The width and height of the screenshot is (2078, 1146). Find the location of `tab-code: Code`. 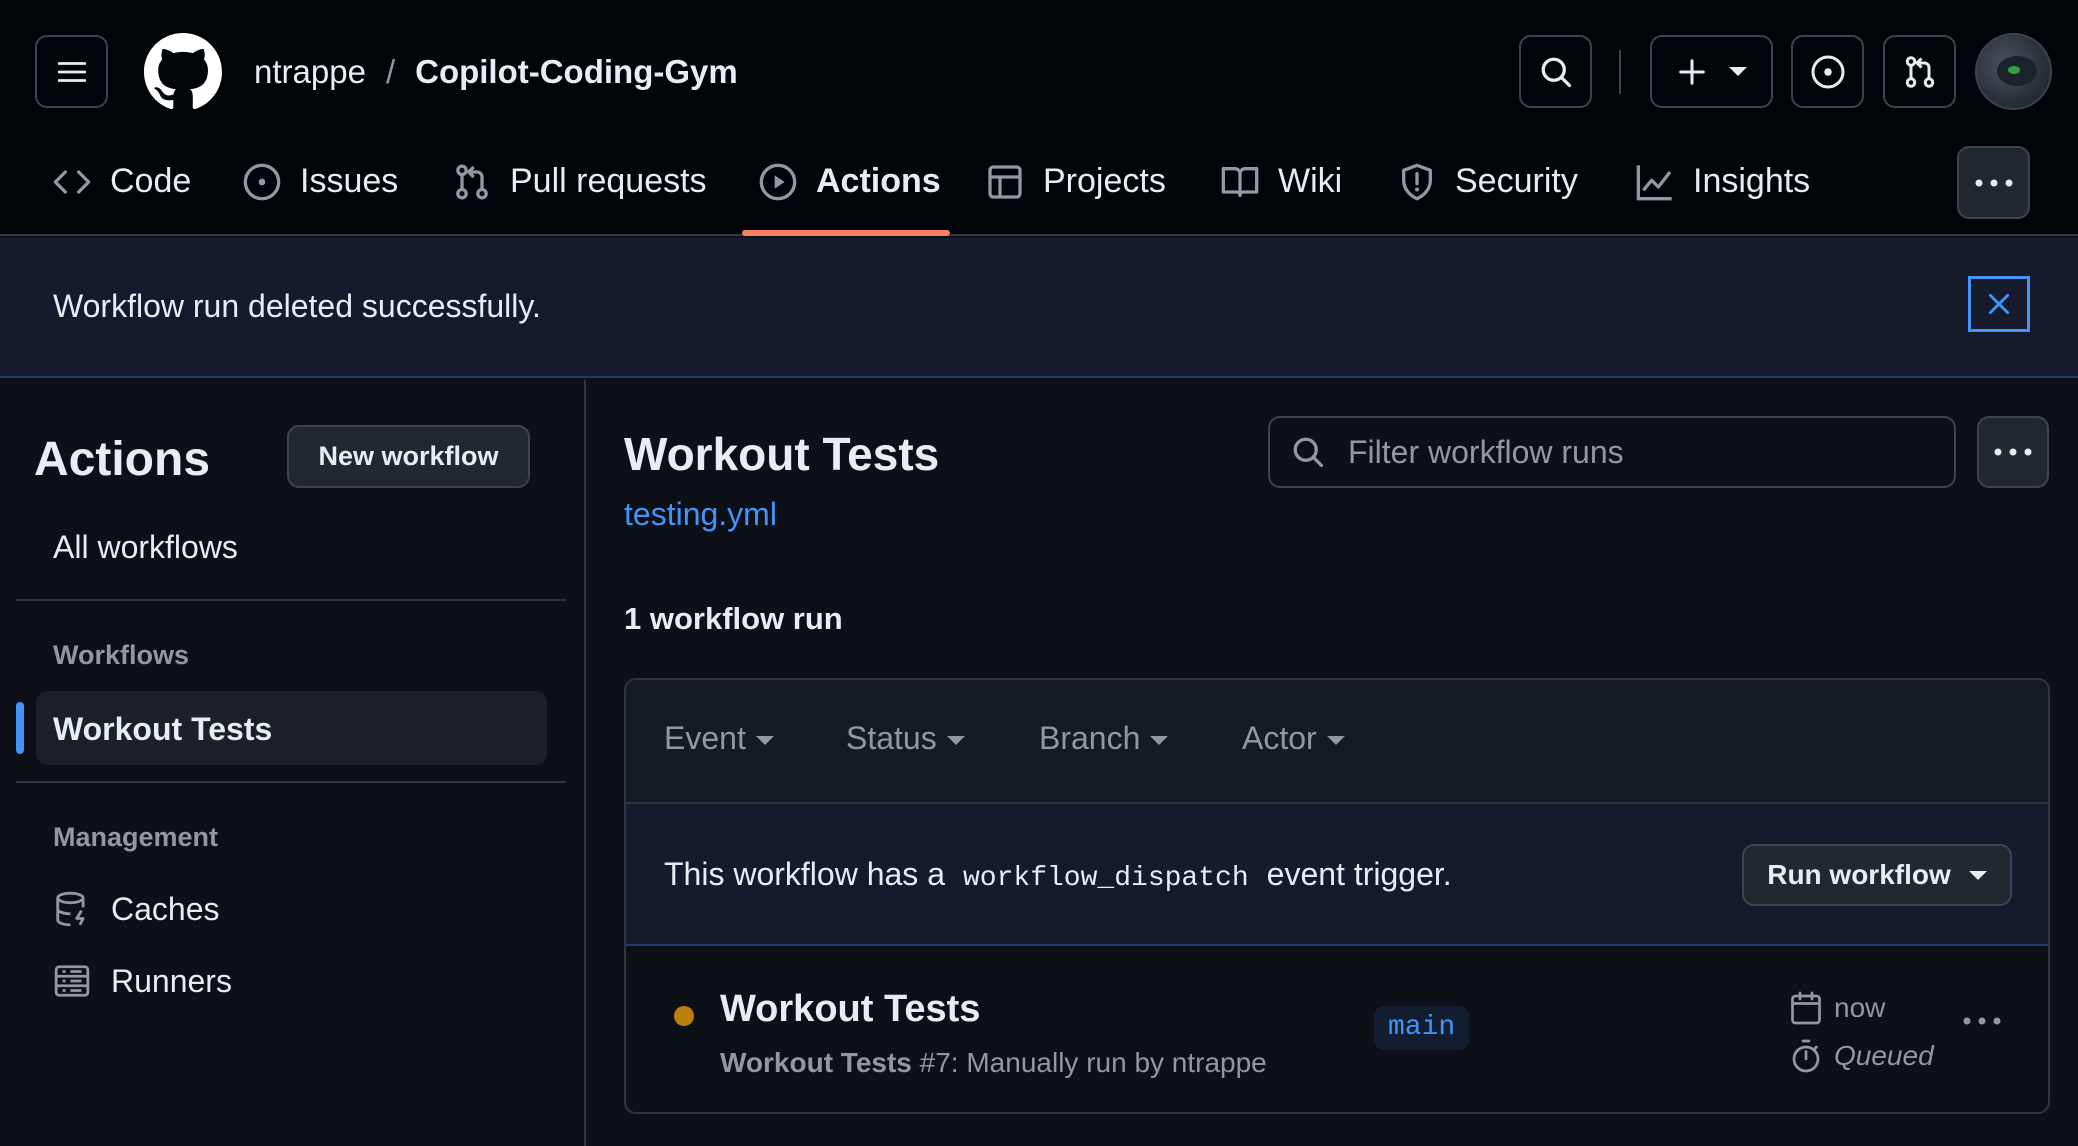

tab-code: Code is located at coordinates (121, 191).